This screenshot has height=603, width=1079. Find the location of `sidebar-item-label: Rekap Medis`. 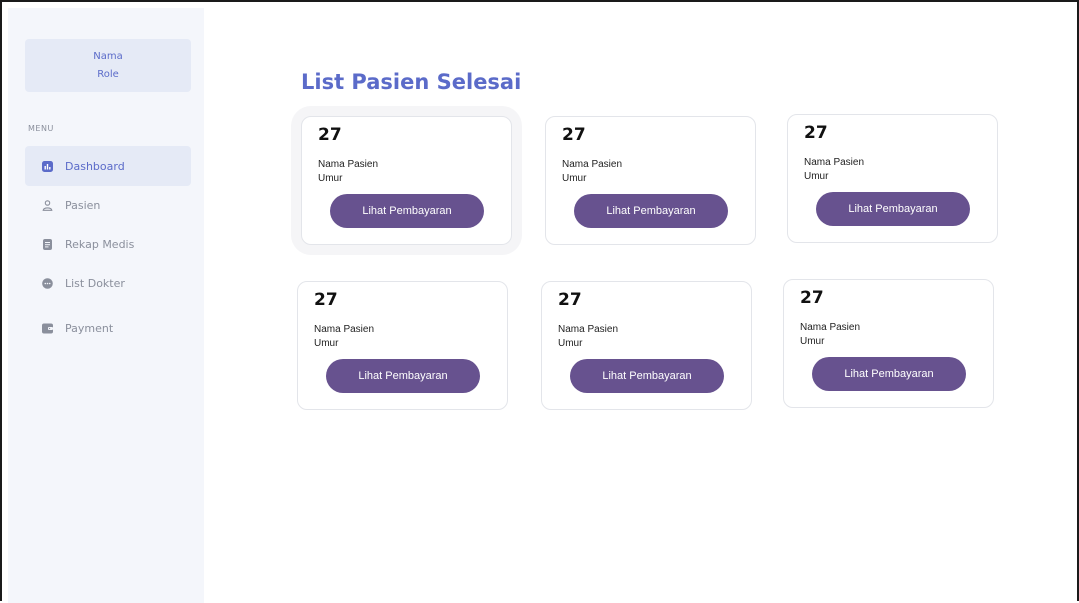

sidebar-item-label: Rekap Medis is located at coordinates (100, 244).